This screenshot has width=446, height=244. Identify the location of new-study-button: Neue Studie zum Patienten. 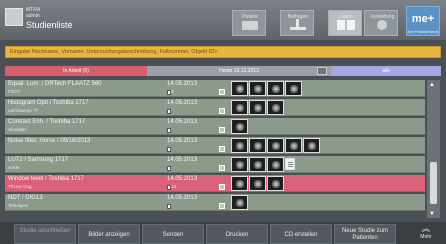
(365, 234).